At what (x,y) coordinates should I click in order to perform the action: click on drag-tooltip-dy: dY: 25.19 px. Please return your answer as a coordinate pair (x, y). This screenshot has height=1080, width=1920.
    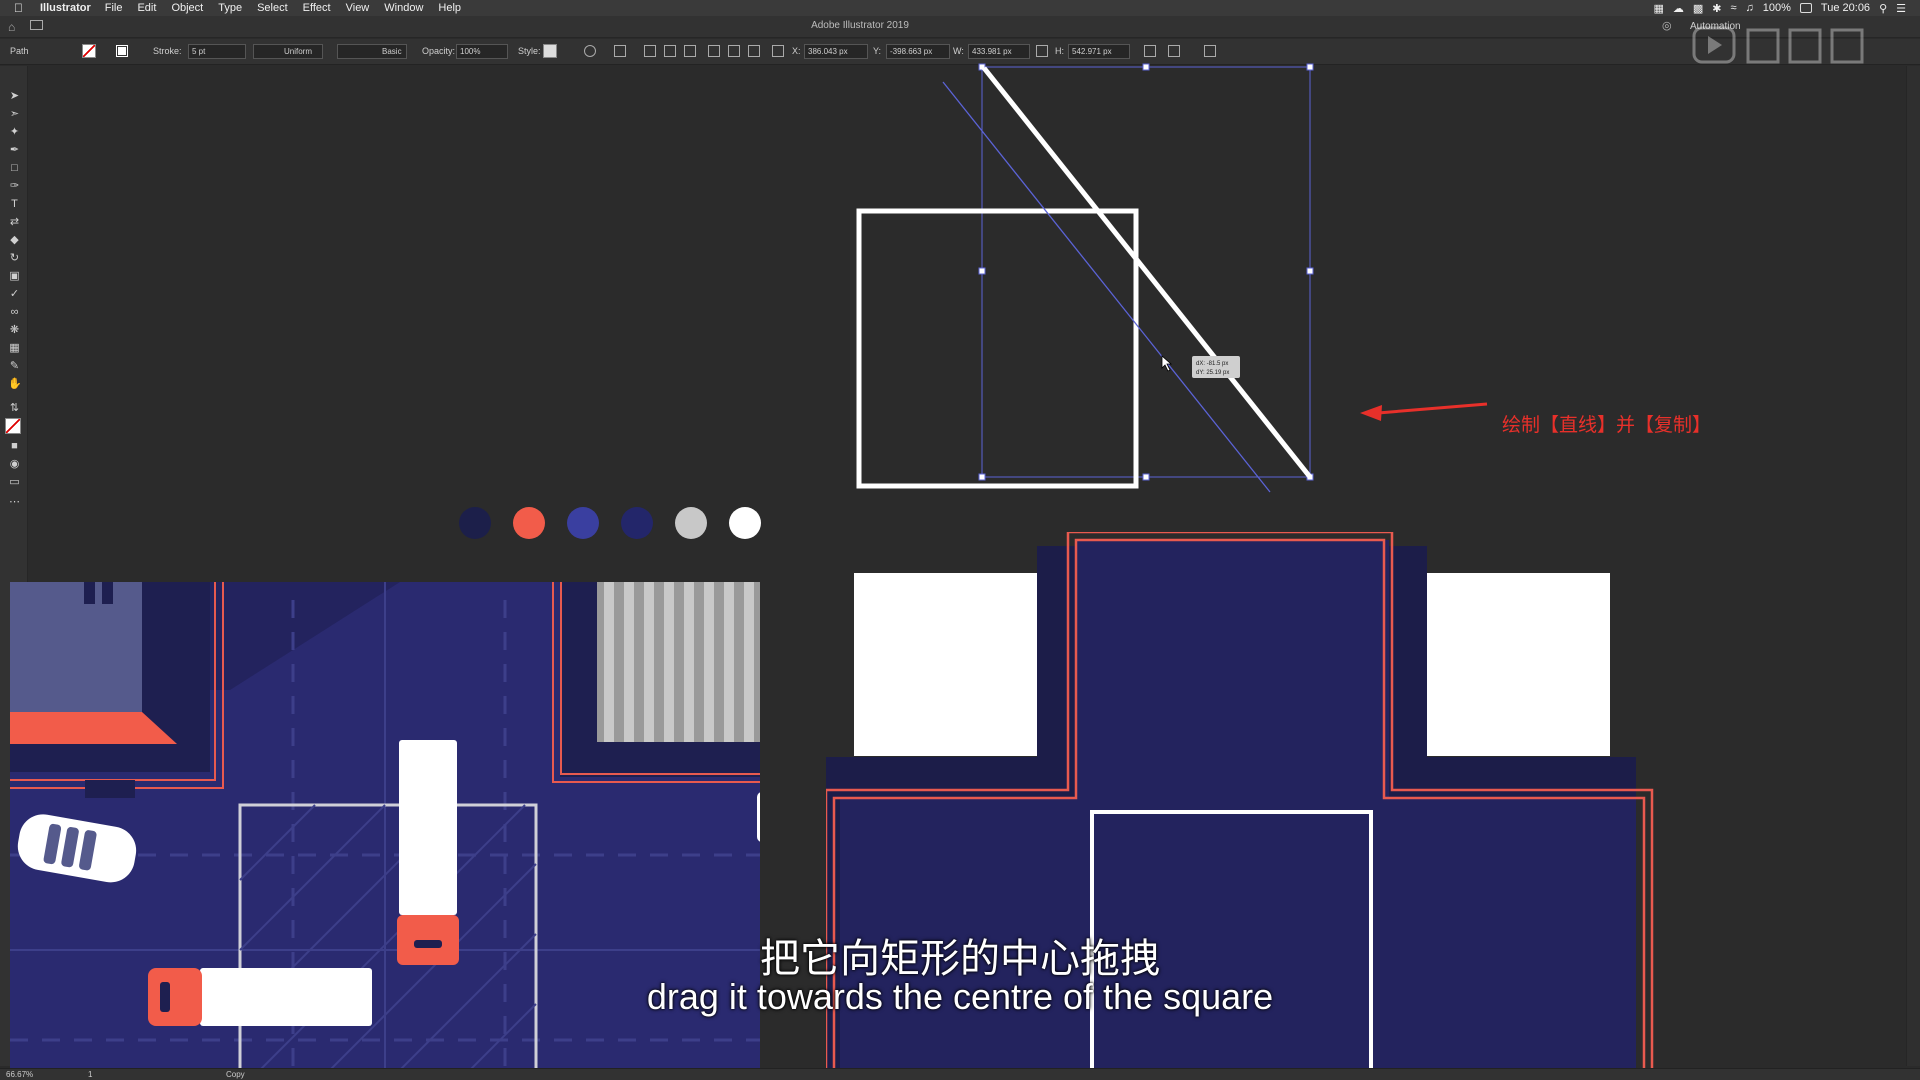
    Looking at the image, I should click on (1212, 373).